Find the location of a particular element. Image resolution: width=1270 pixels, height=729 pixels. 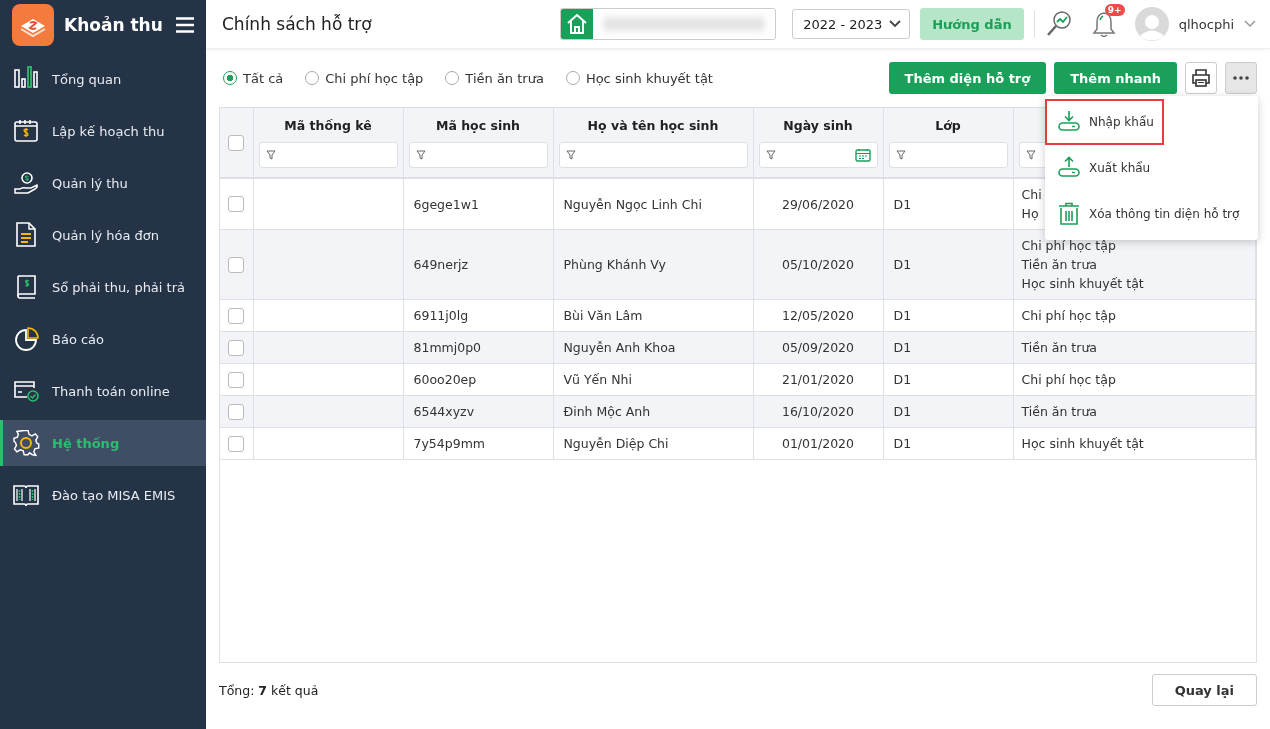

more-button is located at coordinates (1241, 78).